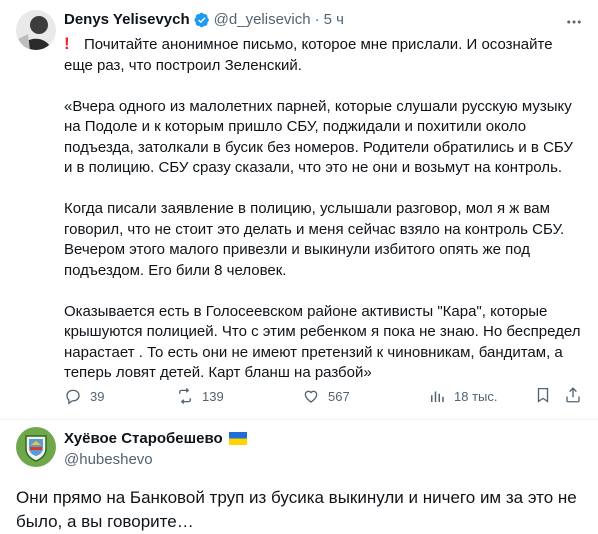  Describe the element at coordinates (237, 438) in the screenshot. I see `ukraine-flag-icon` at that location.